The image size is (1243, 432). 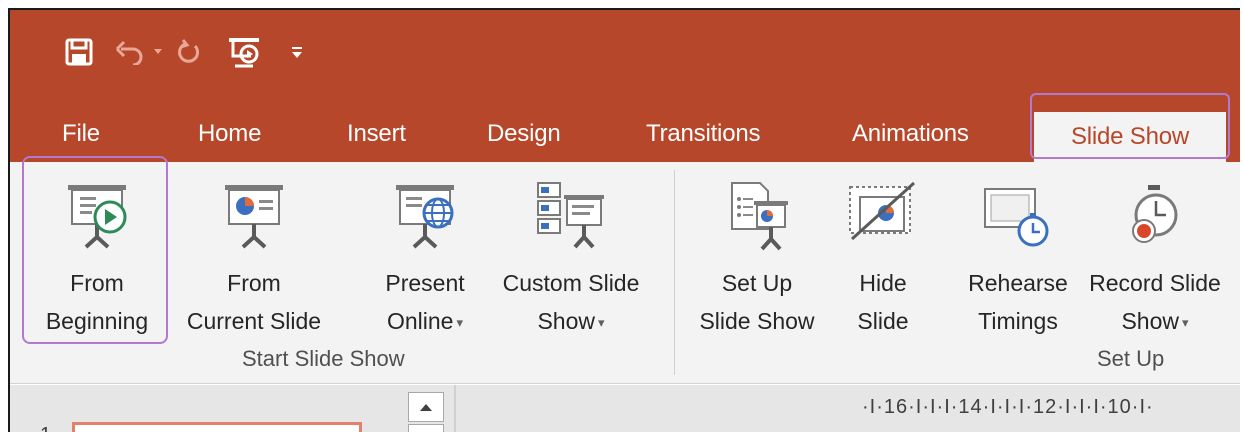 What do you see at coordinates (1130, 126) in the screenshot?
I see `tab-highlight-outline` at bounding box center [1130, 126].